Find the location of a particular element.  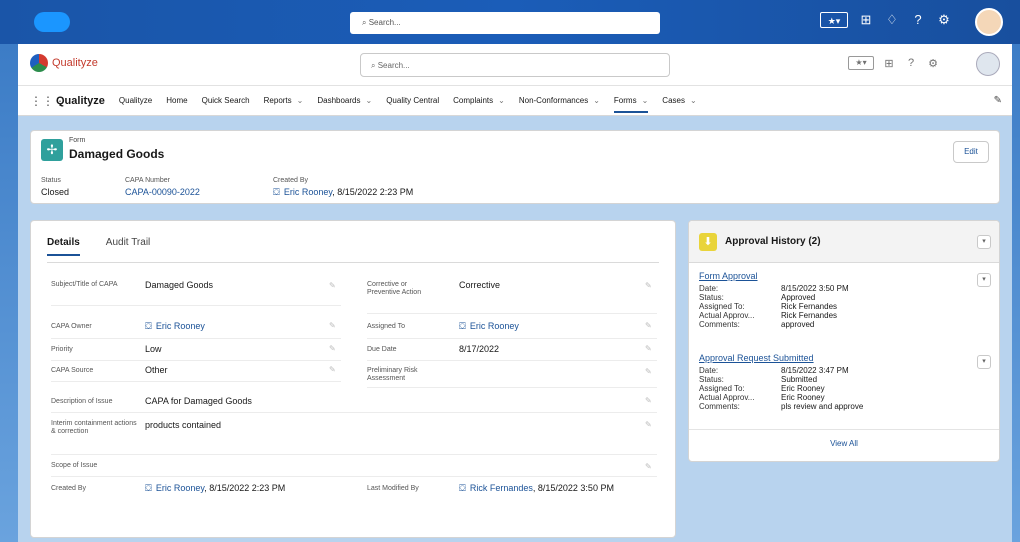

header-icons: ★▾ ⊞ ? ⚙ is located at coordinates (894, 63).